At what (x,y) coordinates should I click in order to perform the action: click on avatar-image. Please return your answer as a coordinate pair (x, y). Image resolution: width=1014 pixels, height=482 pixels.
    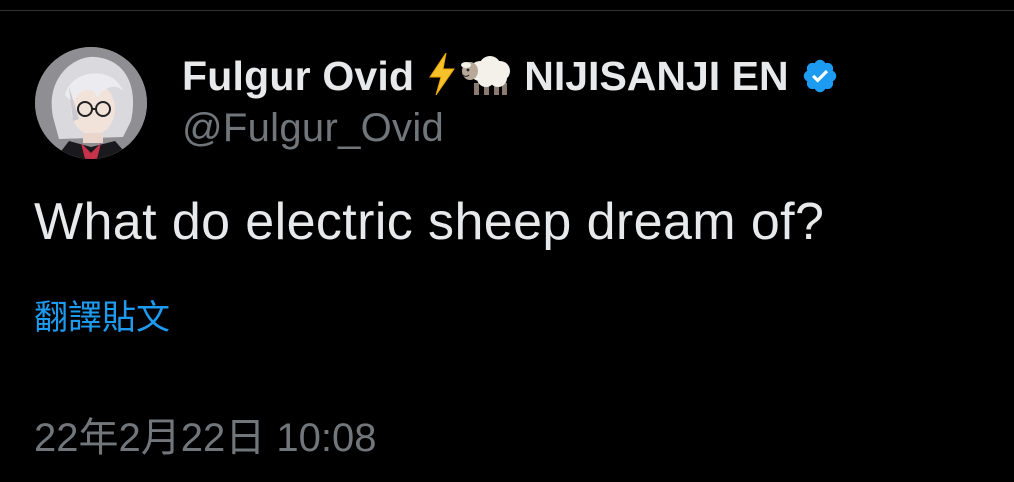
    Looking at the image, I should click on (91, 103).